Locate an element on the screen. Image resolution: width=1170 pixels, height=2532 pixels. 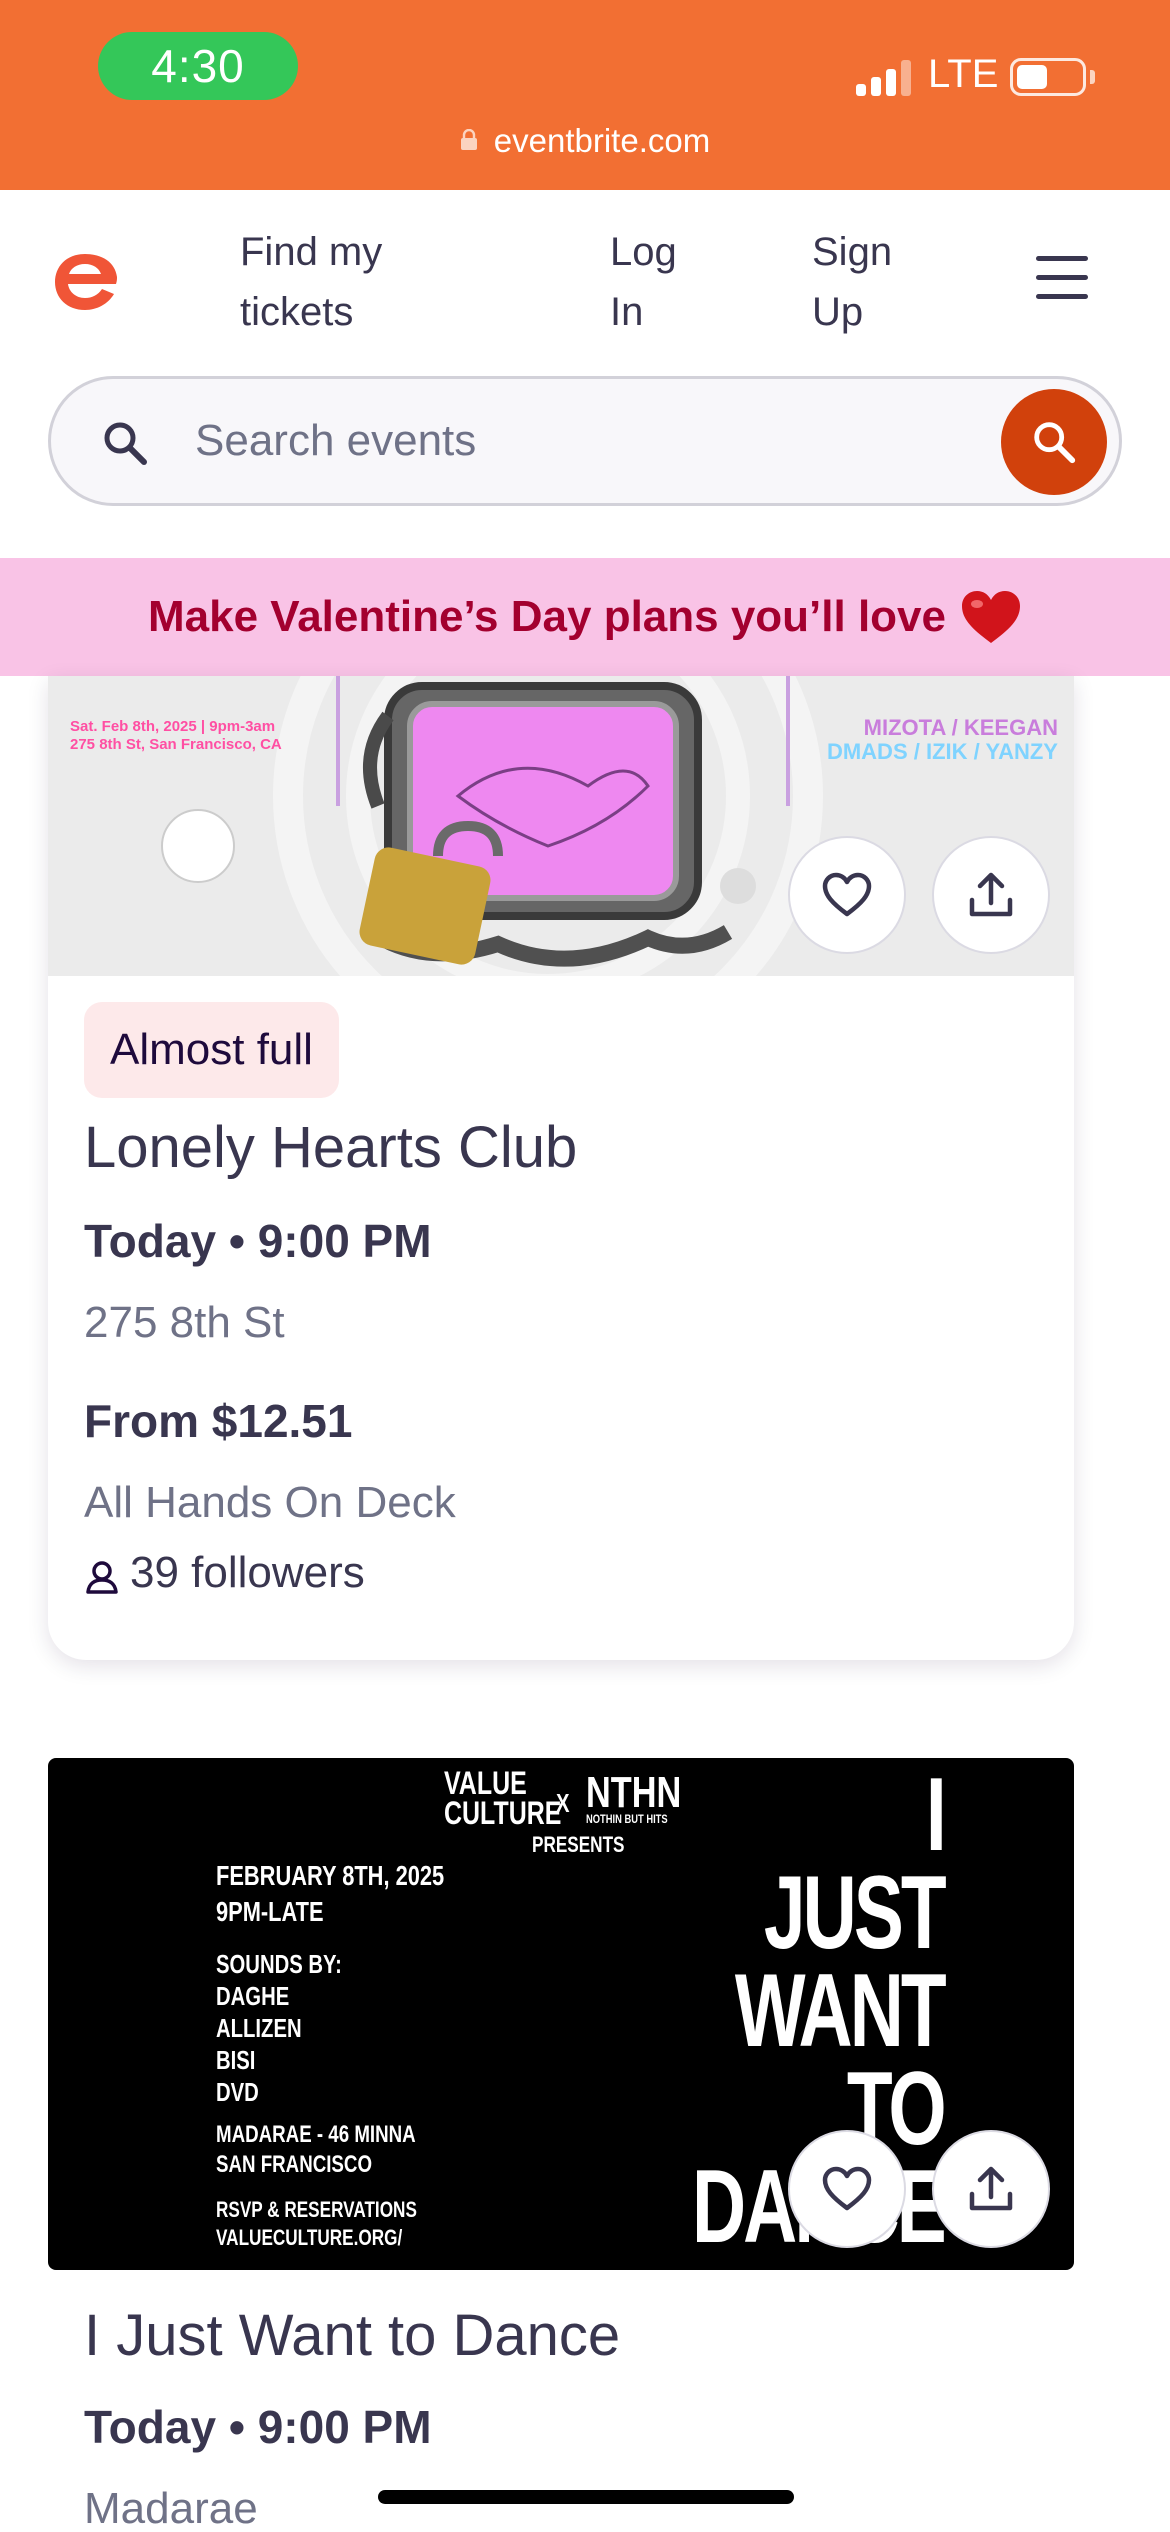
organizer-followers: 39 followers is located at coordinates (224, 1573).